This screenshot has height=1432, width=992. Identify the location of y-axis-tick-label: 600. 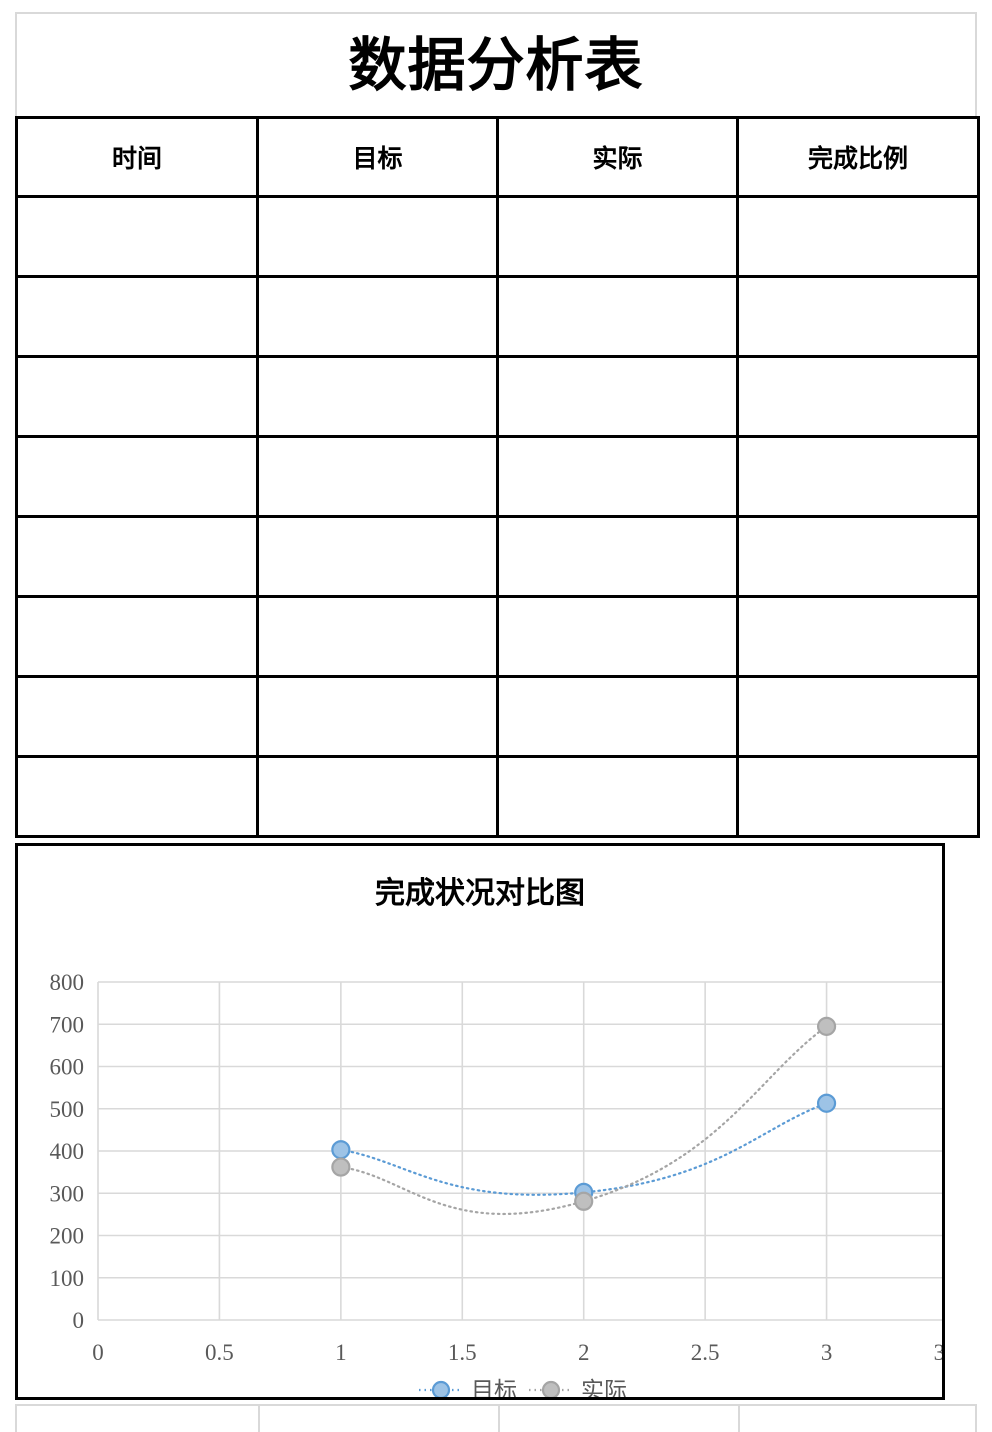
(67, 1067).